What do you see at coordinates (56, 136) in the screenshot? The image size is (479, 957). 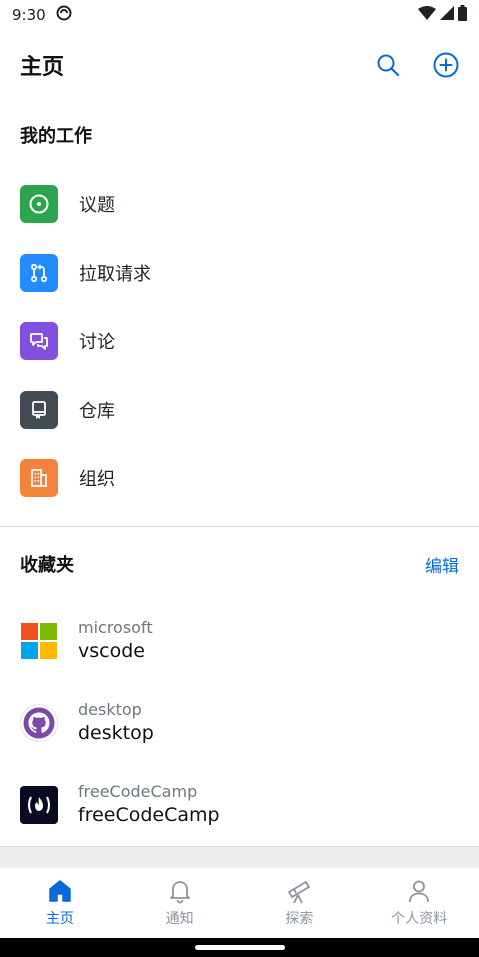 I see `my-work-title: 我的工作` at bounding box center [56, 136].